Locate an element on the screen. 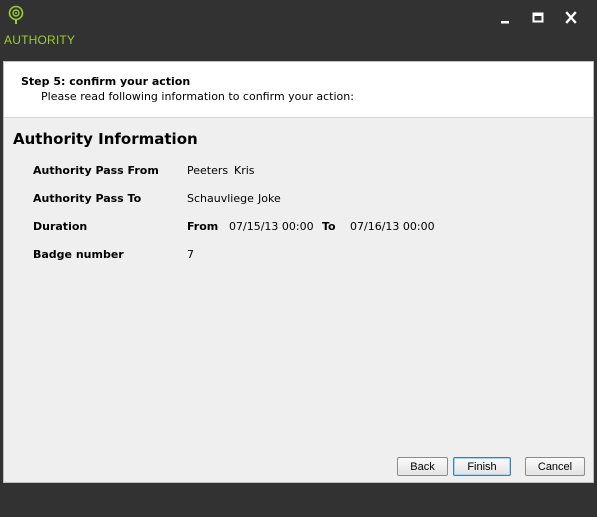  duration-label: Duration is located at coordinates (60, 226).